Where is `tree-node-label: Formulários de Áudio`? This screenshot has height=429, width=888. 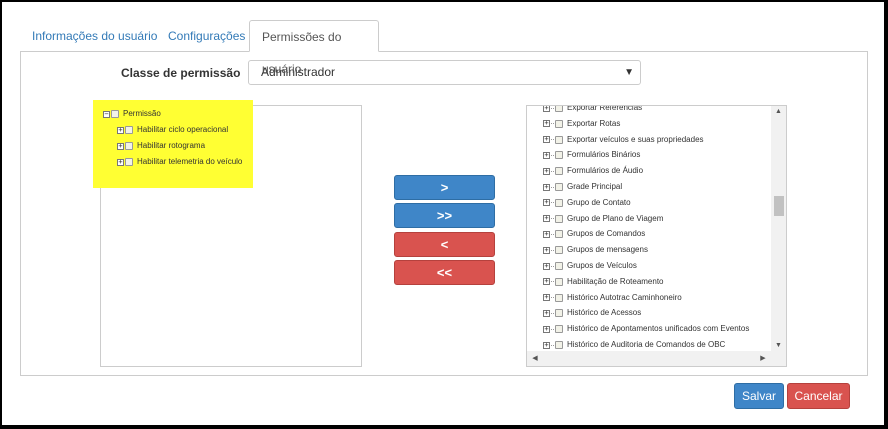
tree-node-label: Formulários de Áudio is located at coordinates (605, 171).